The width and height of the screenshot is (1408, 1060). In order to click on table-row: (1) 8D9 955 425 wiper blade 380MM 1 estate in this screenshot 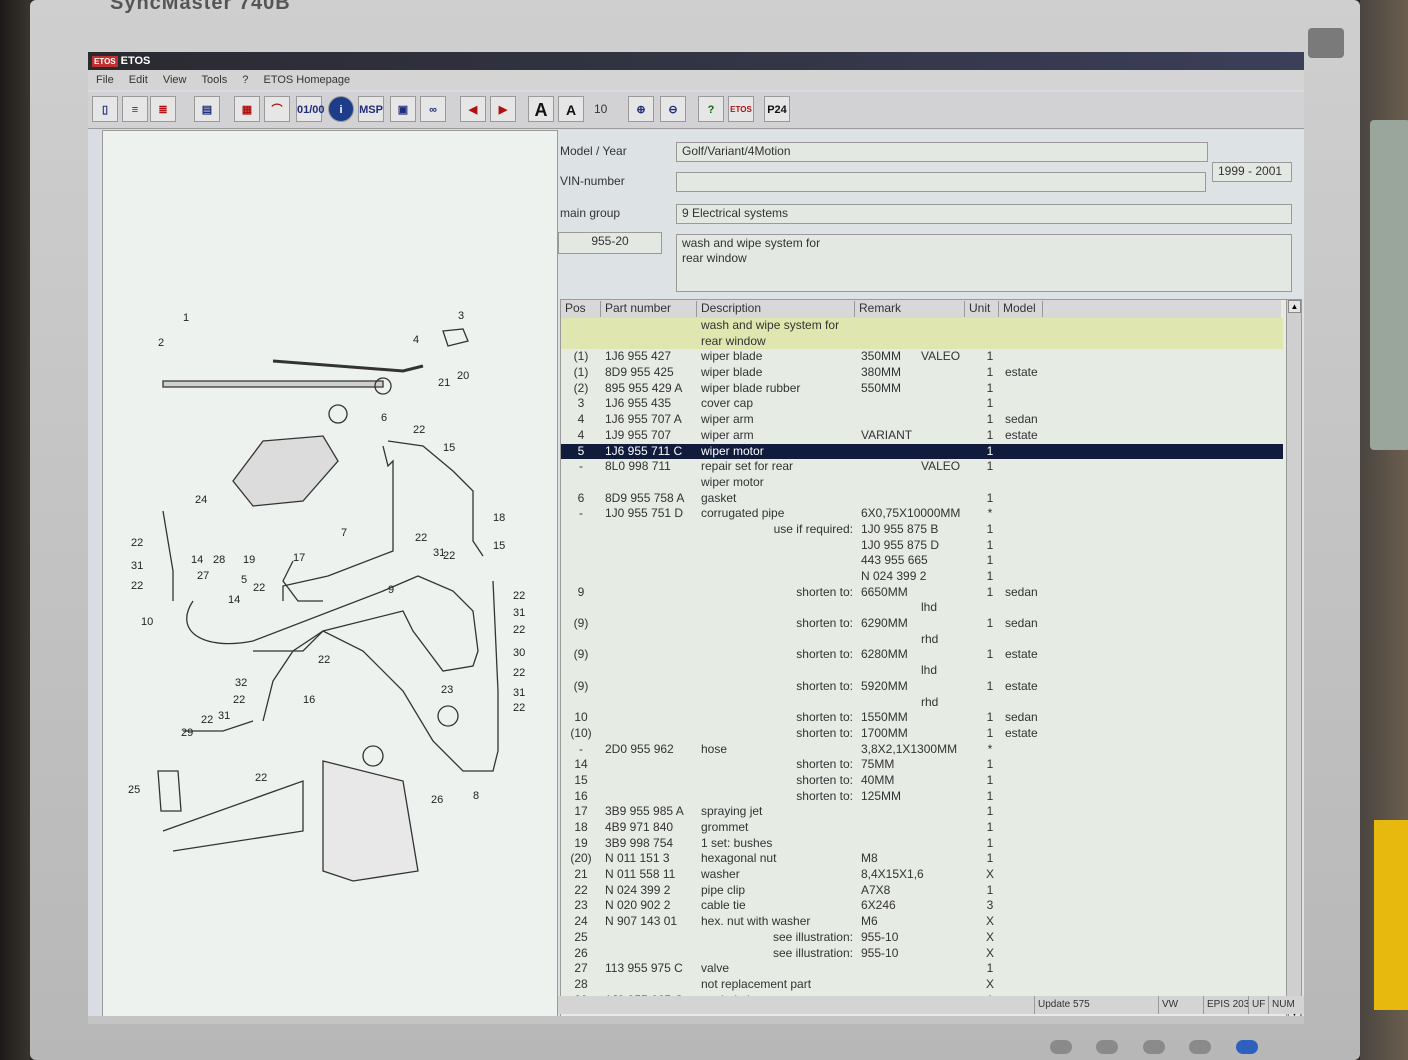, I will do `click(922, 373)`.